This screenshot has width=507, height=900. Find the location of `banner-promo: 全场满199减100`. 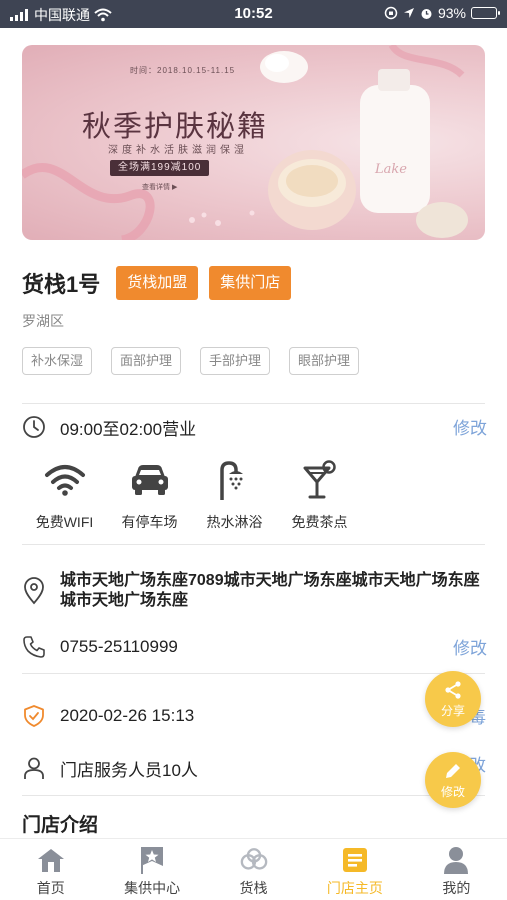

banner-promo: 全场满199减100 is located at coordinates (160, 168).